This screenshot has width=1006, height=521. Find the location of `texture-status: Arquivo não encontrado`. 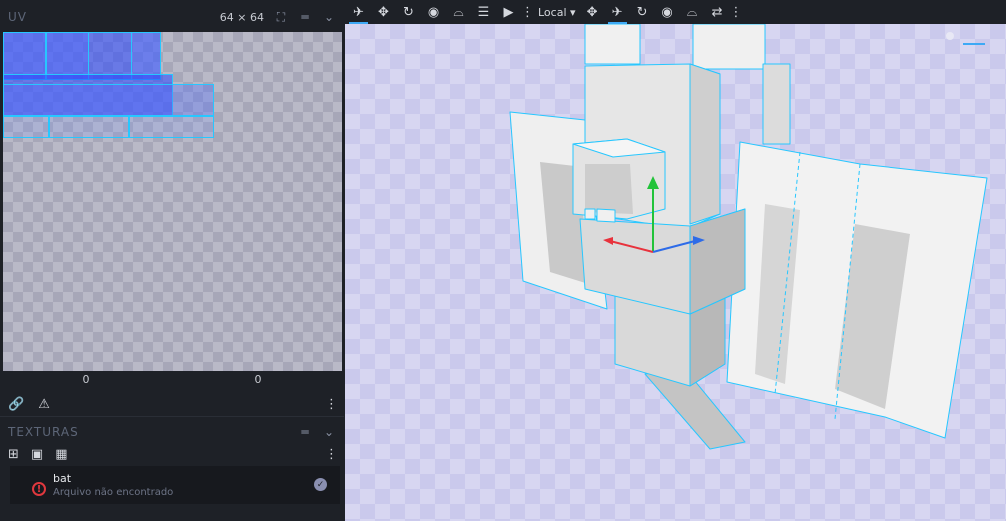

texture-status: Arquivo não encontrado is located at coordinates (113, 492).